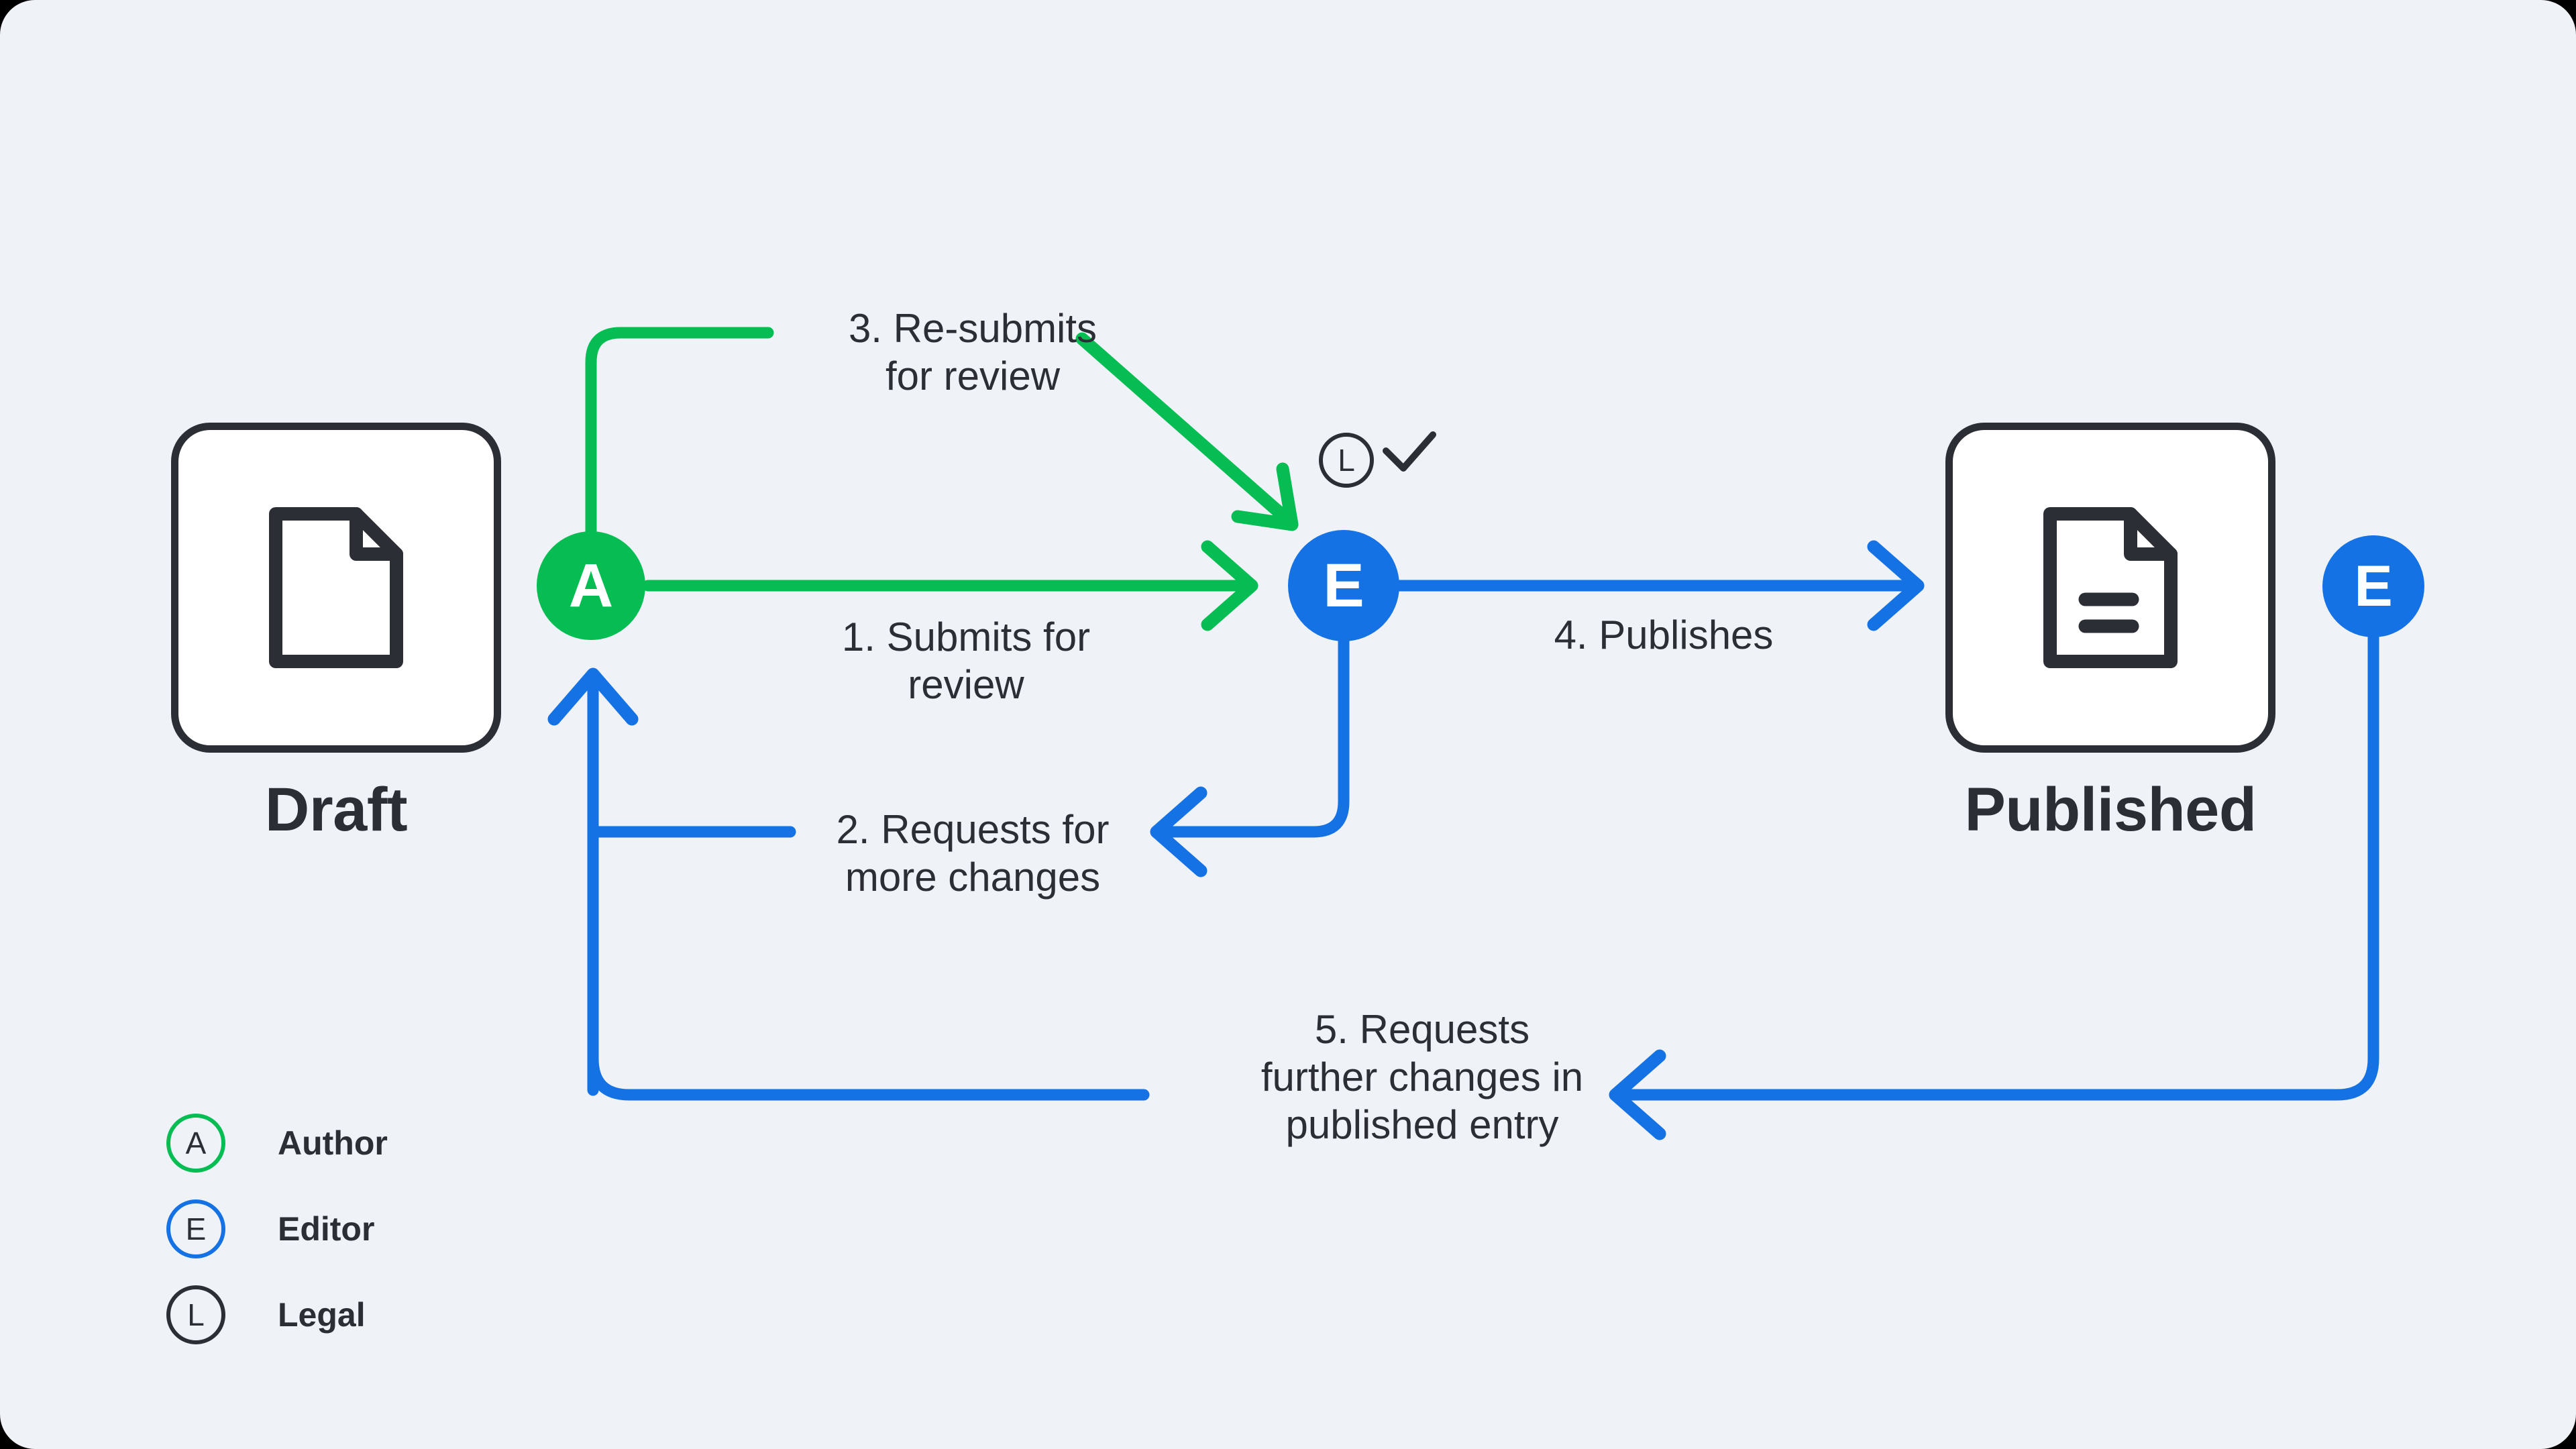 The image size is (2576, 1449). What do you see at coordinates (277, 1315) in the screenshot?
I see `legend-item-legal: L Legal` at bounding box center [277, 1315].